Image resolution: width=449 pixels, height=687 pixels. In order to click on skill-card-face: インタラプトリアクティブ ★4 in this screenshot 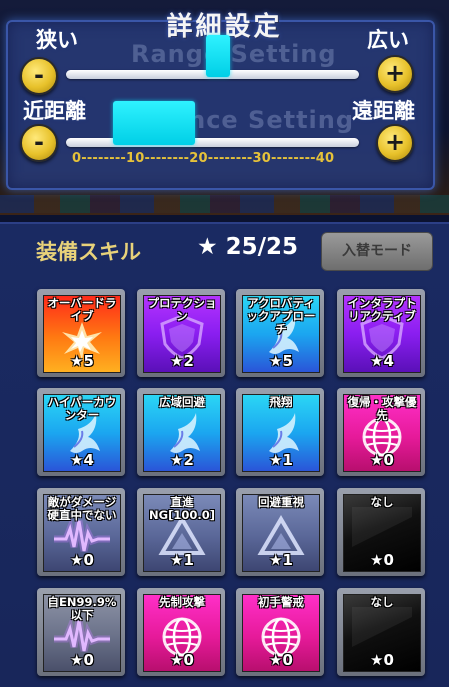, I will do `click(382, 334)`.